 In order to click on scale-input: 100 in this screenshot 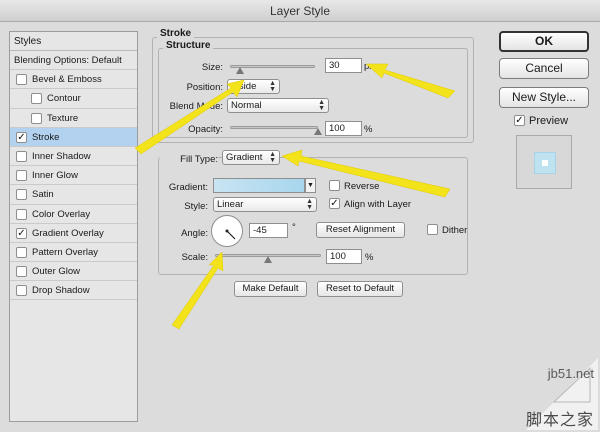, I will do `click(344, 256)`.